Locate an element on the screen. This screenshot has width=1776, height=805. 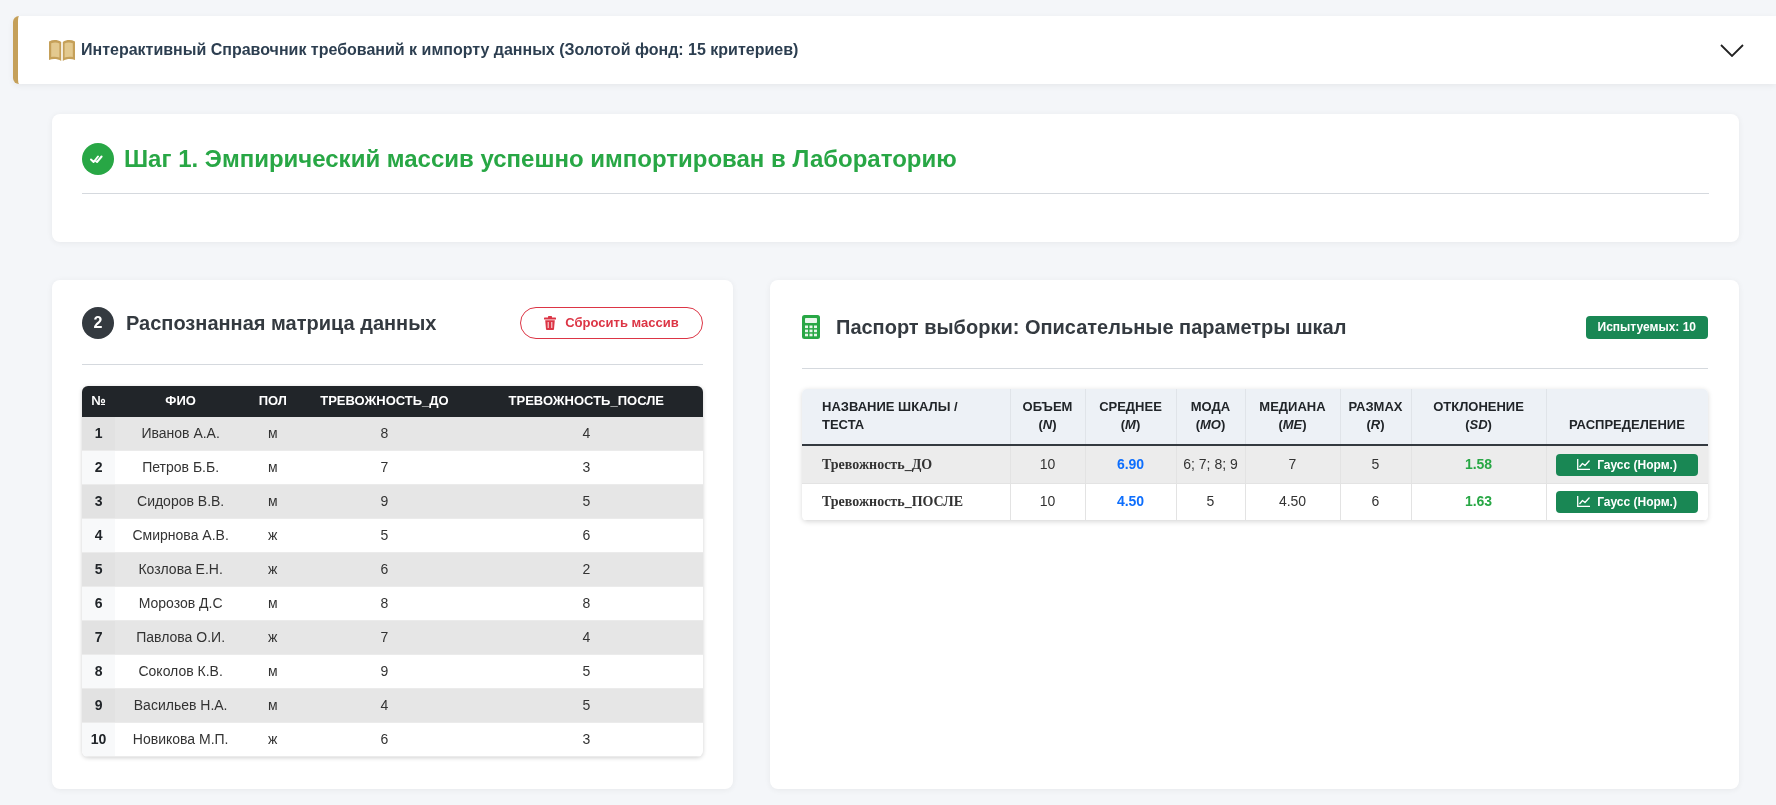
passport-title: Паспорт выборки: Описательные параметры шкал is located at coordinates (1091, 327).